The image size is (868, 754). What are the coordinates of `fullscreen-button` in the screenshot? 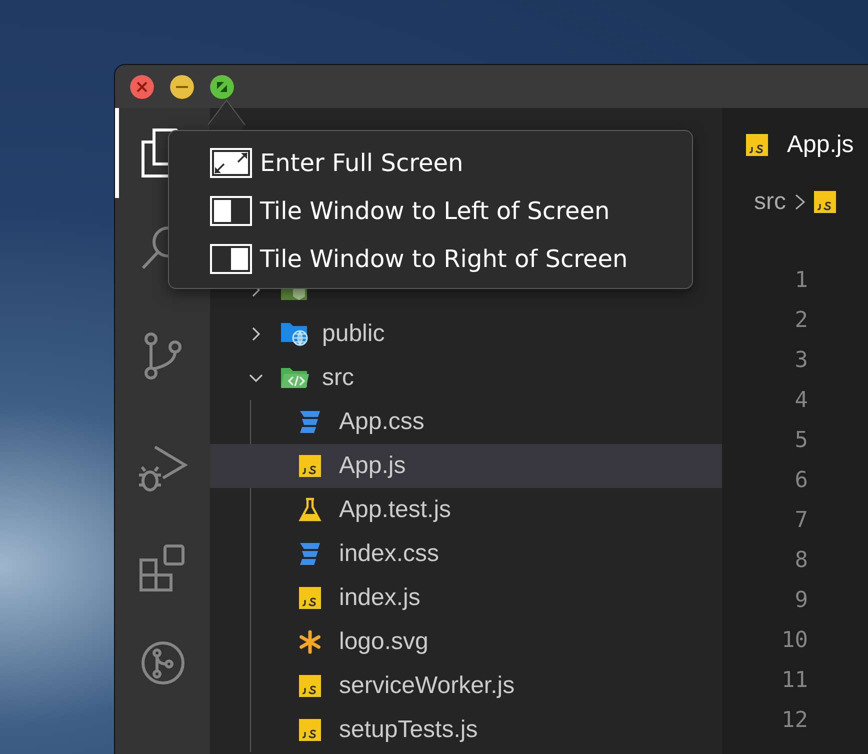 It's located at (222, 86).